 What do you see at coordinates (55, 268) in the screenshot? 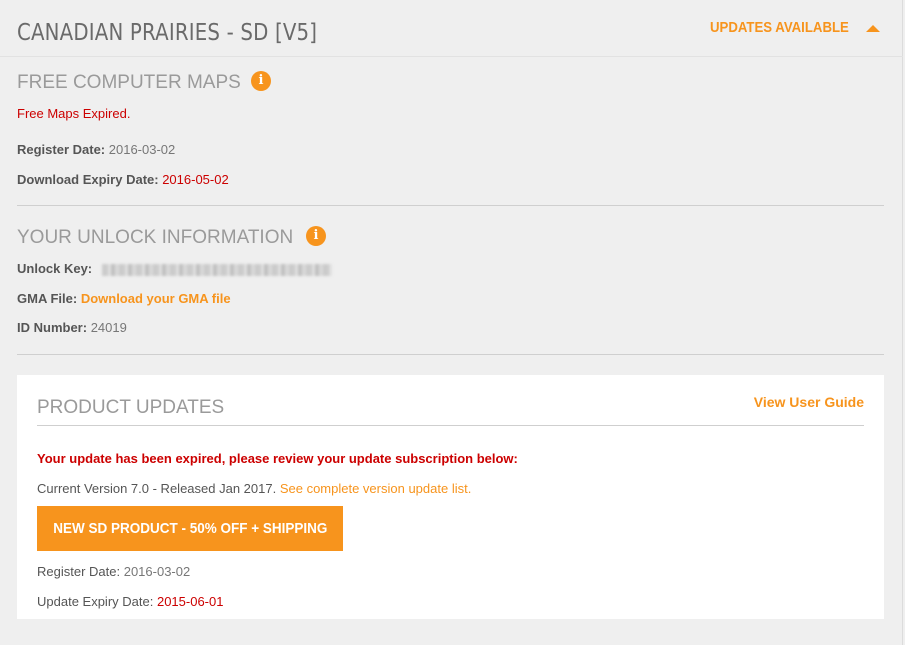
I see `unlock-key-label: Unlock Key:` at bounding box center [55, 268].